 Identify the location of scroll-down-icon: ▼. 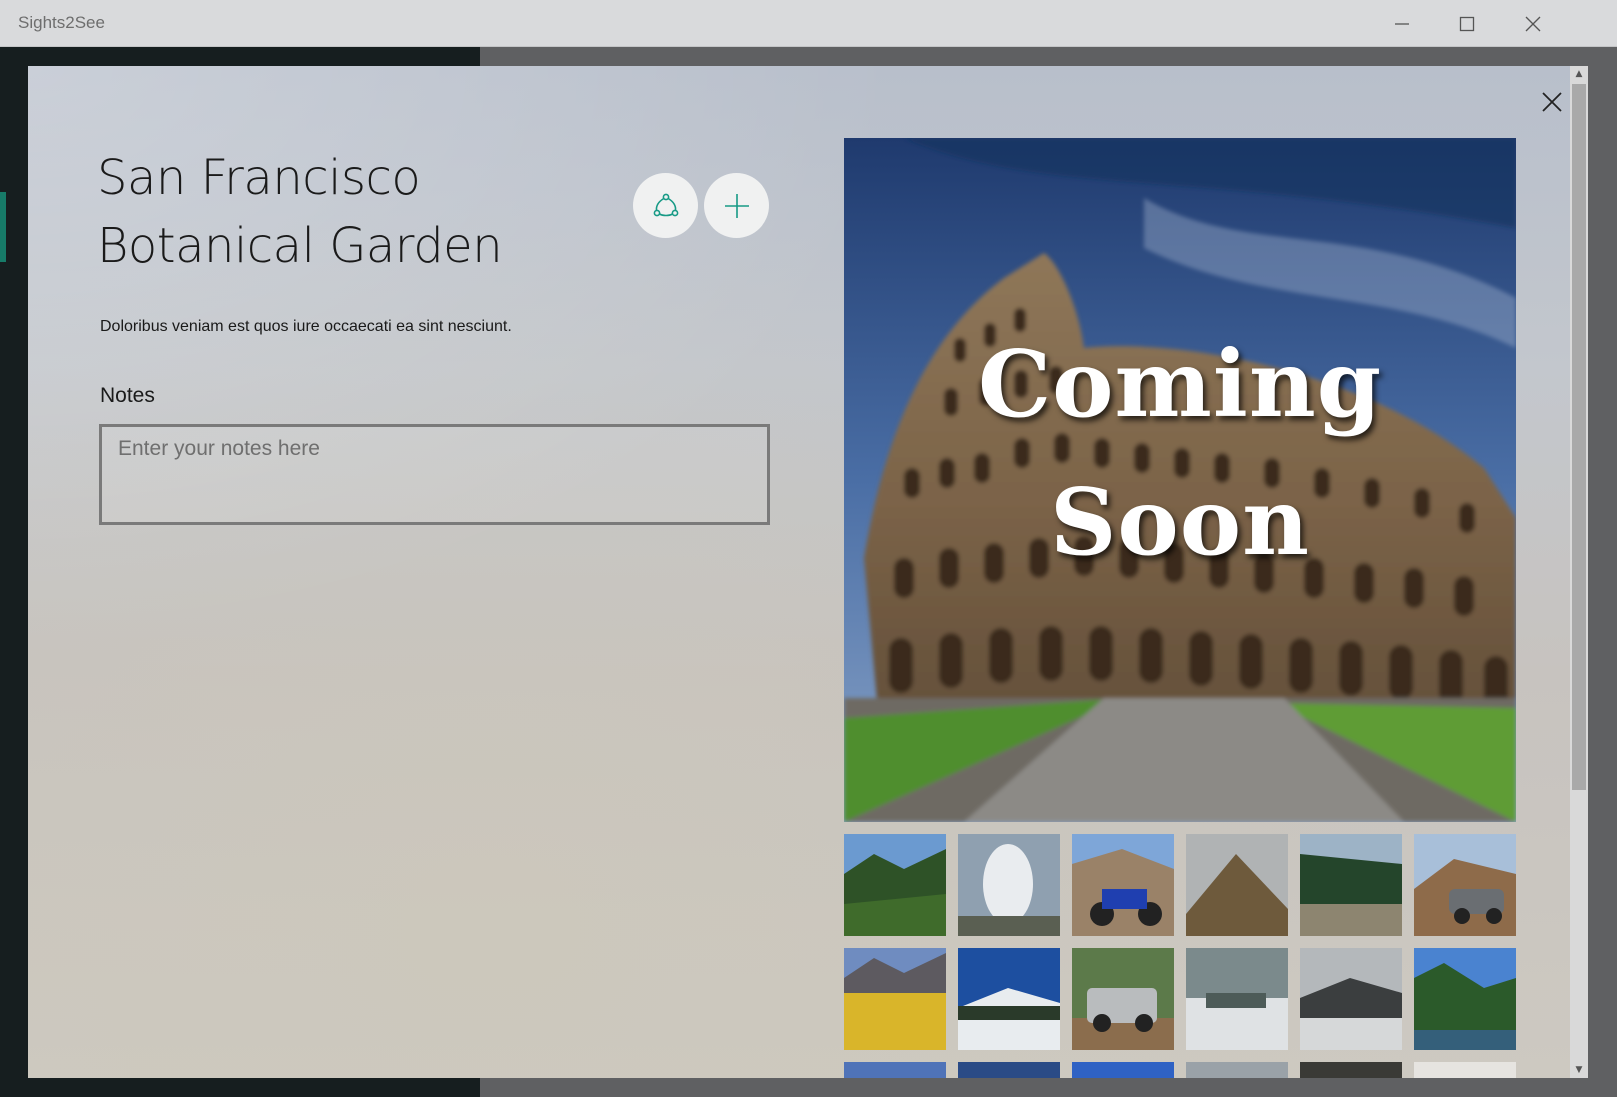
(1579, 1070).